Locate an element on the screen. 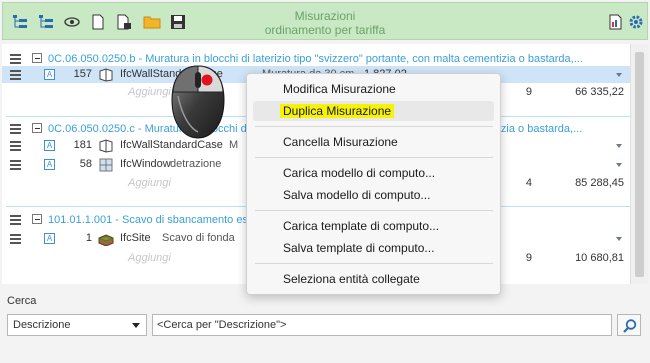  vertical-scrollbar is located at coordinates (639, 164).